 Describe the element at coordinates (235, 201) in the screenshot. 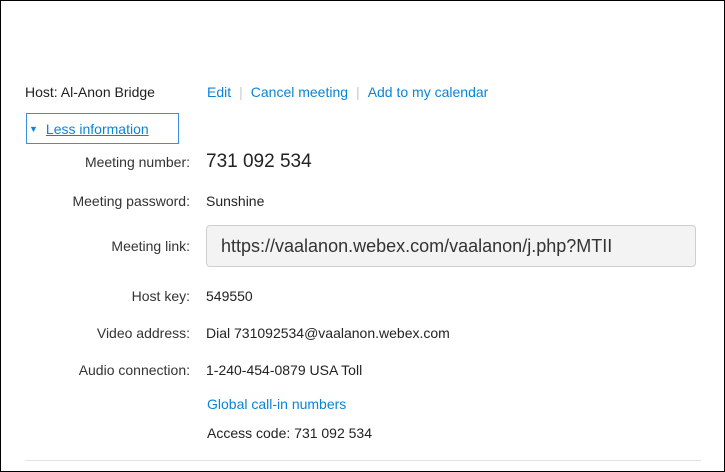

I see `meeting-password-value: Sunshine` at that location.